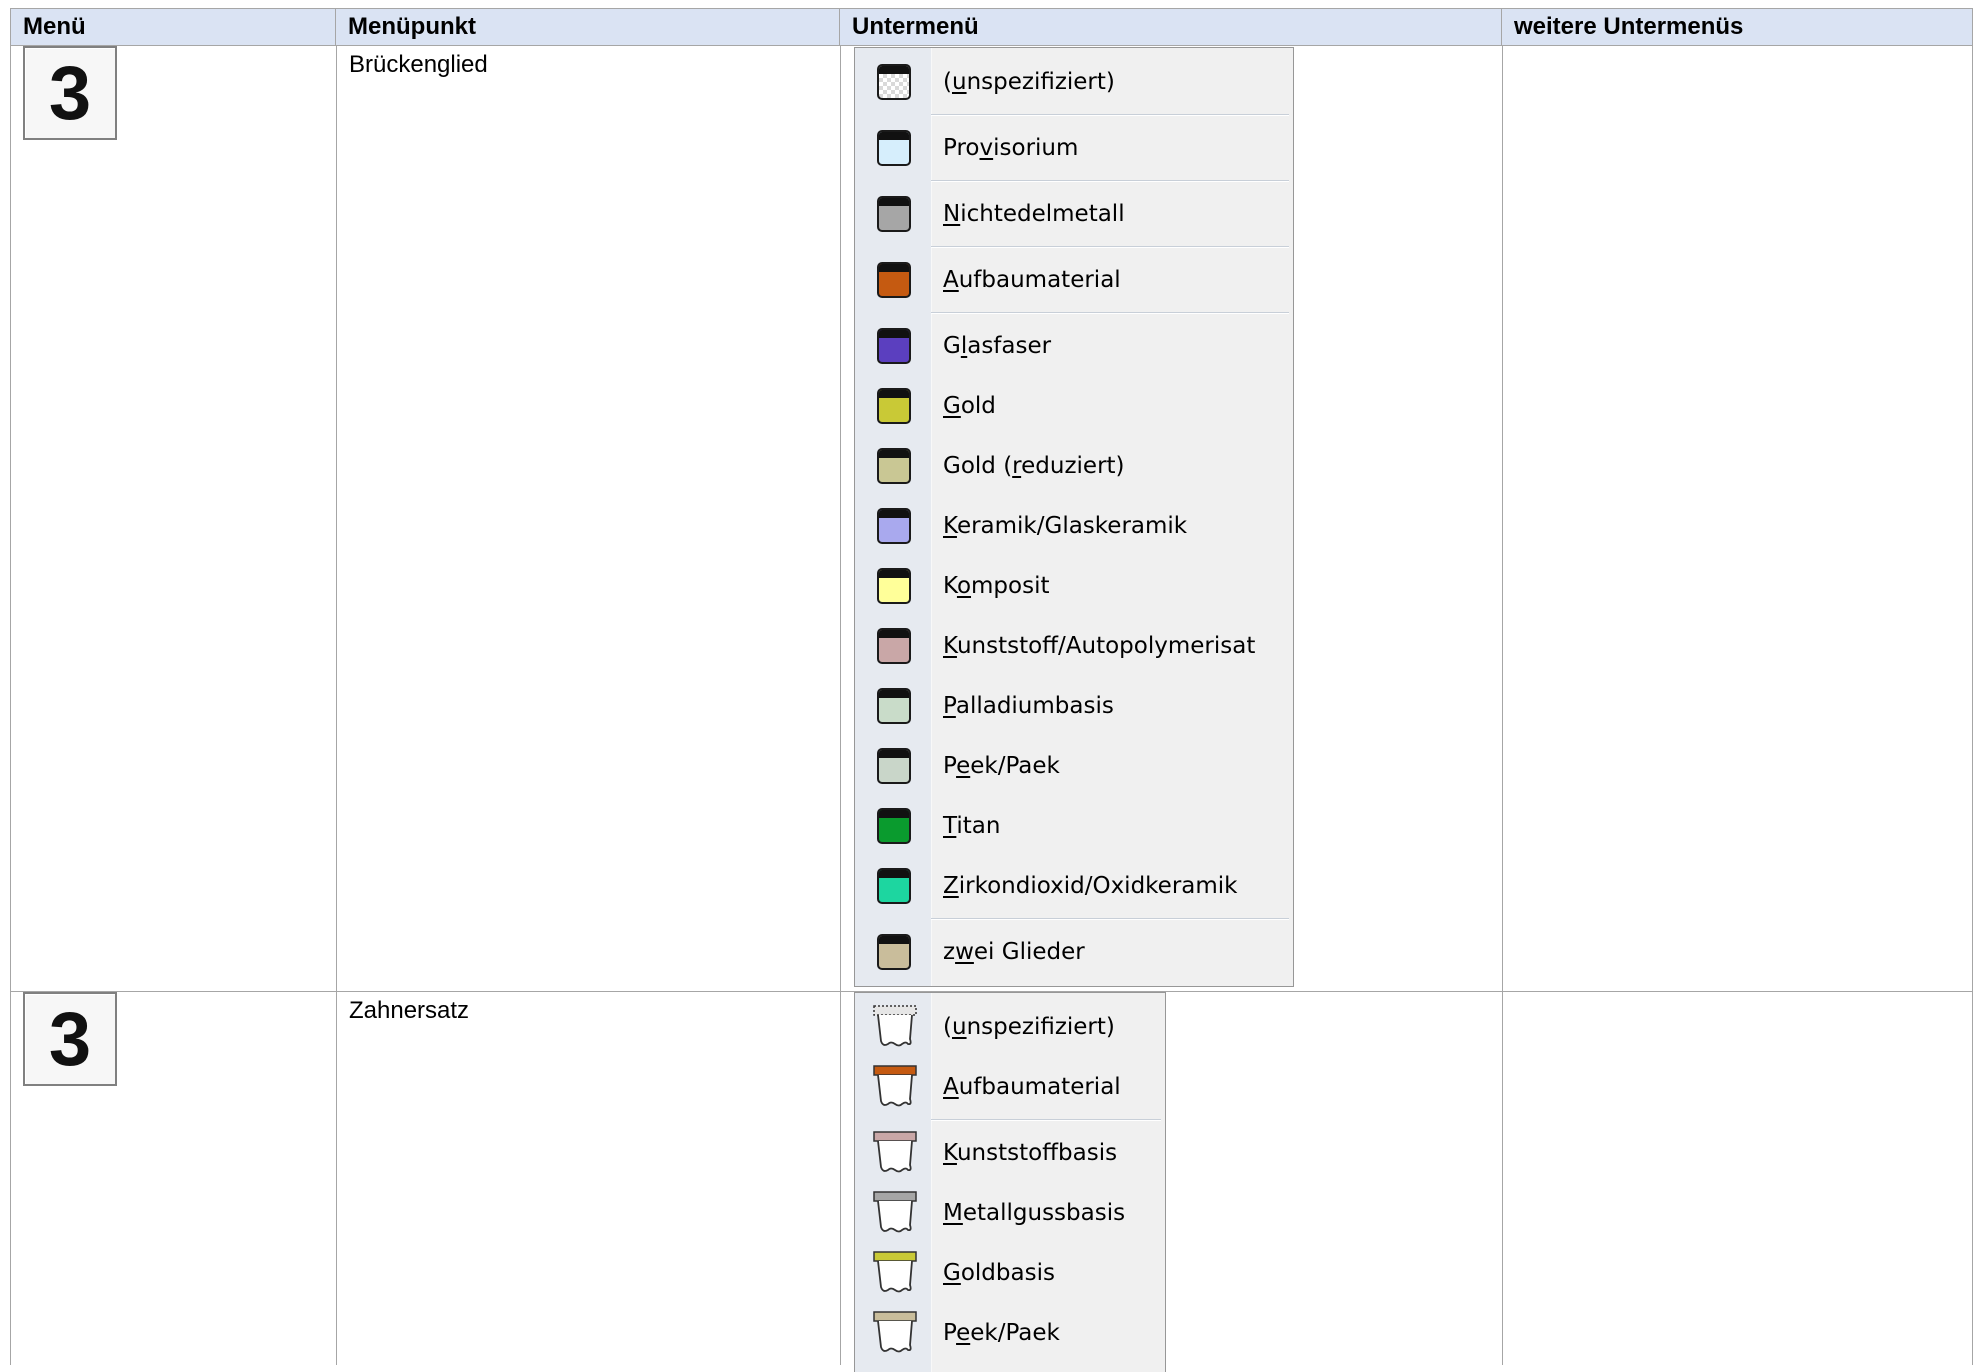  I want to click on menu-item-metallgussbasis: Metallgussbasis, so click(1010, 1213).